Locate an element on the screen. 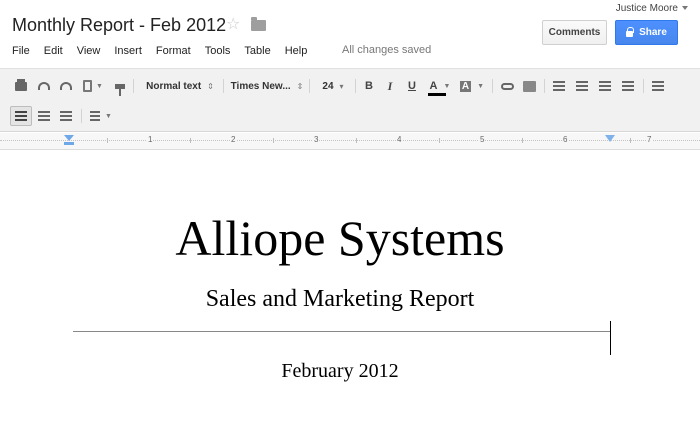 This screenshot has height=429, width=700. ruler-track is located at coordinates (350, 140).